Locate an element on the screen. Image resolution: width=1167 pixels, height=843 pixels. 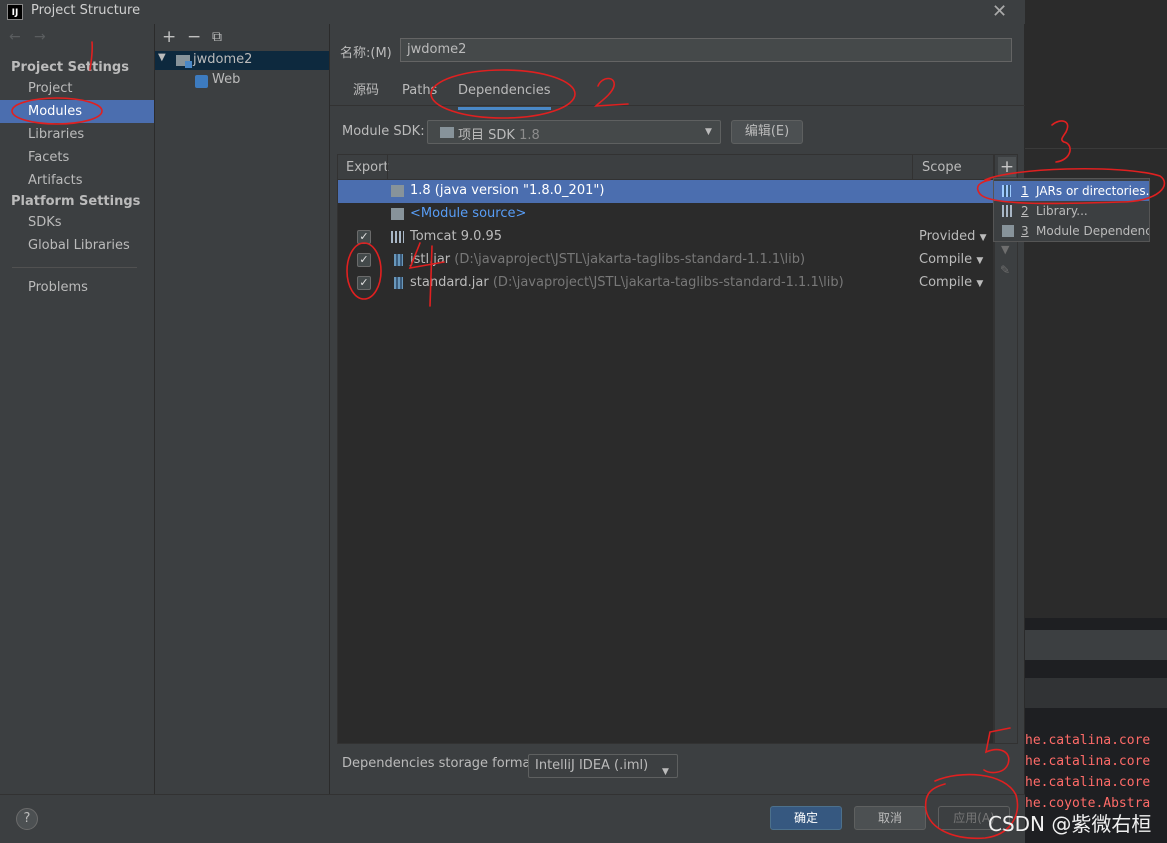
sidebar-item-global-libraries: Global Libraries is located at coordinates (77, 245).